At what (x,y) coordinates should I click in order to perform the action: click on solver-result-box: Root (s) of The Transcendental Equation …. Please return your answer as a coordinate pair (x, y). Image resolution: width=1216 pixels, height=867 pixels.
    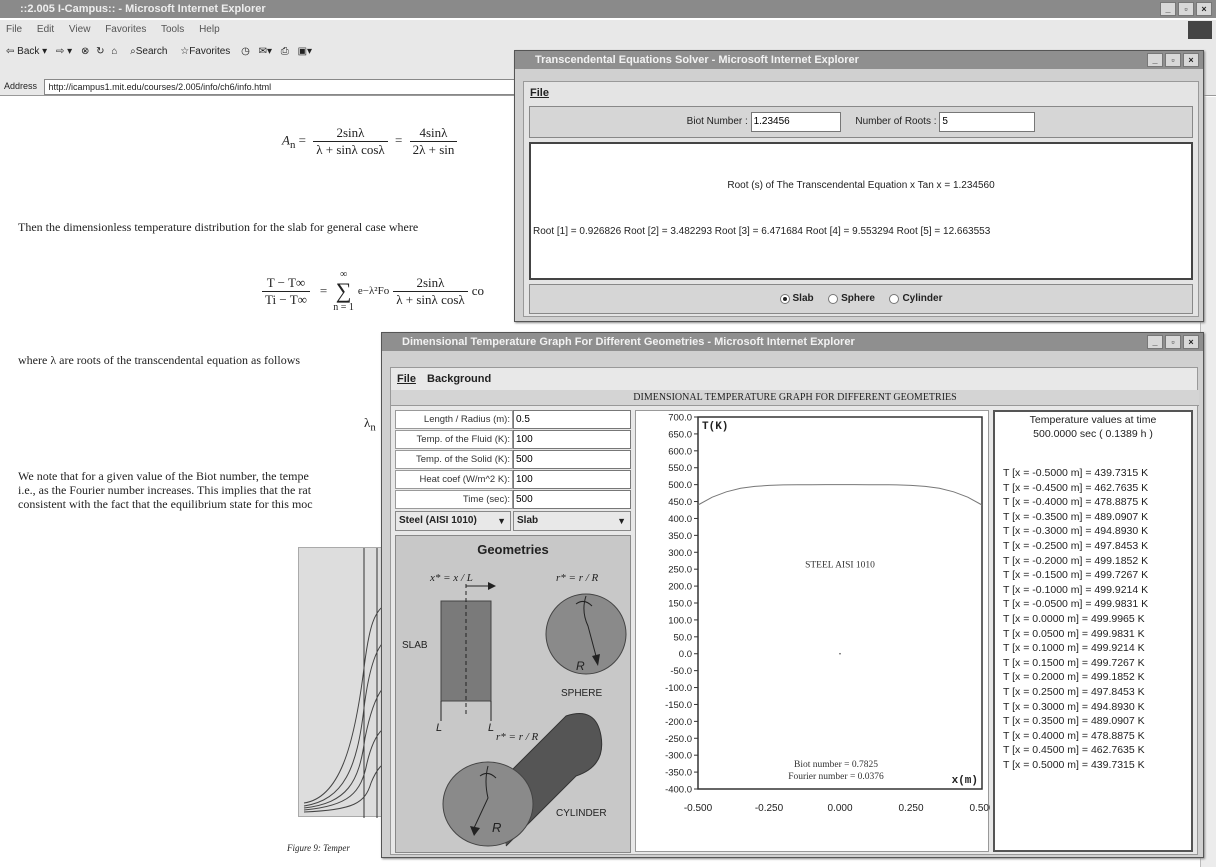
    Looking at the image, I should click on (861, 211).